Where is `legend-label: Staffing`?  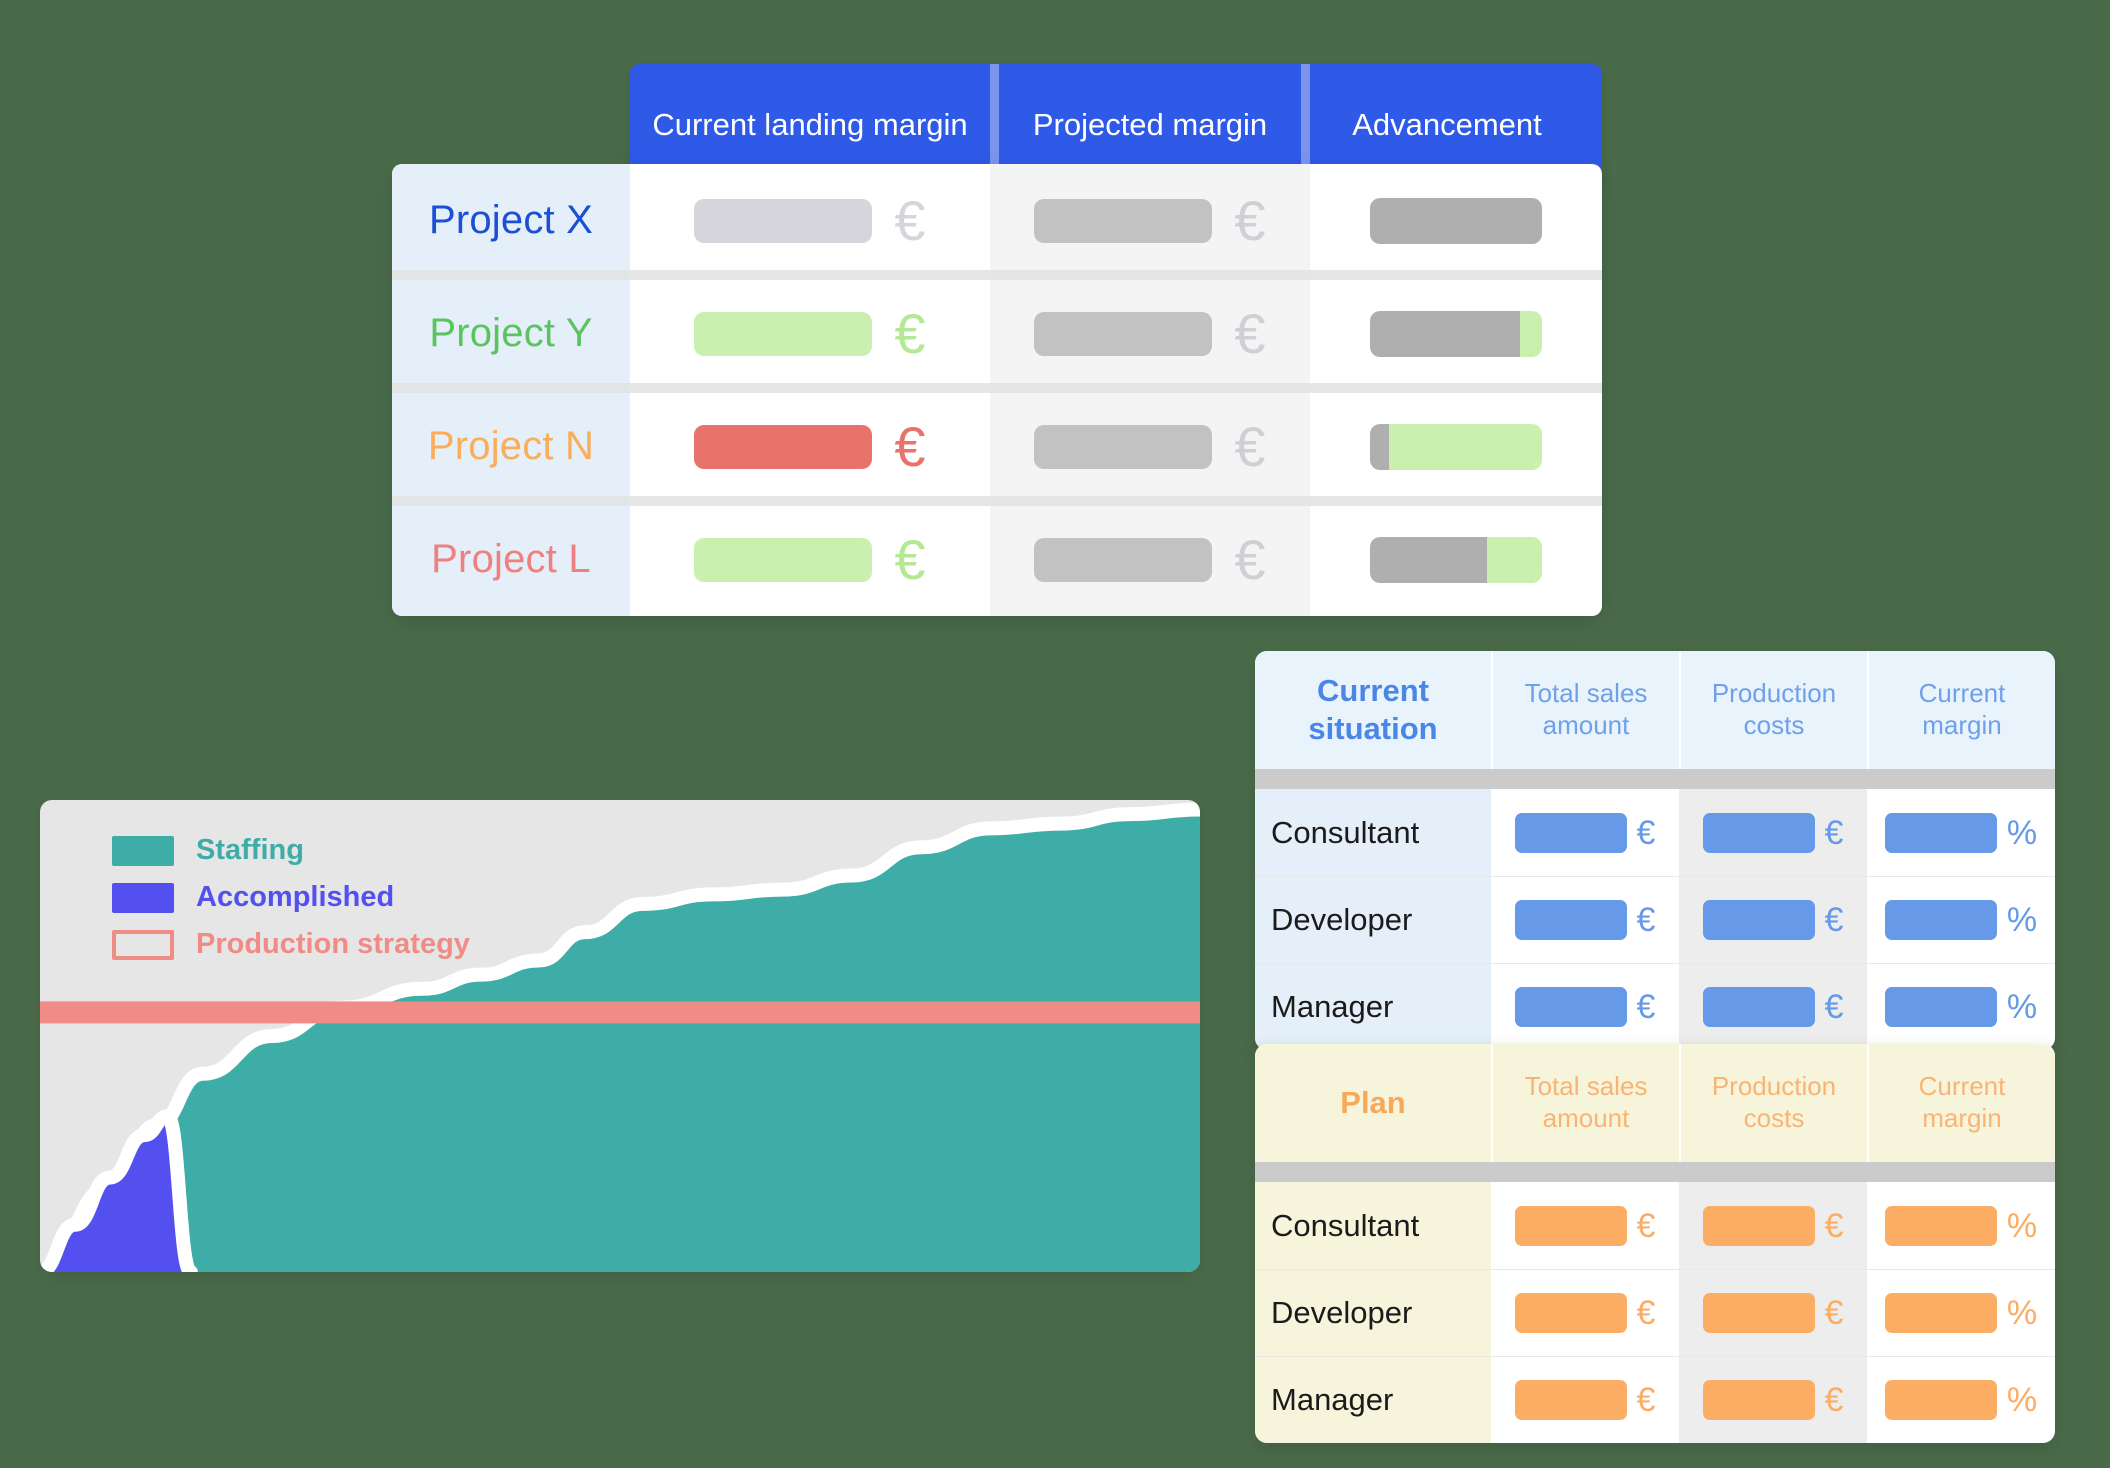 legend-label: Staffing is located at coordinates (250, 850).